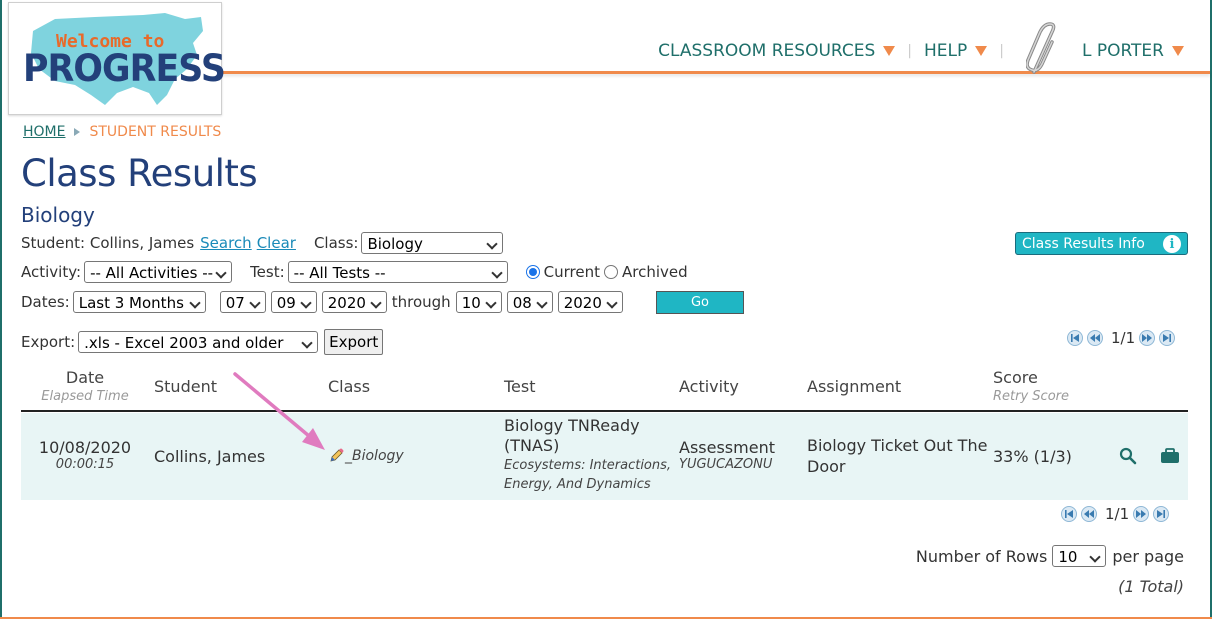  I want to click on cell-activity-value: Assessment, so click(727, 447).